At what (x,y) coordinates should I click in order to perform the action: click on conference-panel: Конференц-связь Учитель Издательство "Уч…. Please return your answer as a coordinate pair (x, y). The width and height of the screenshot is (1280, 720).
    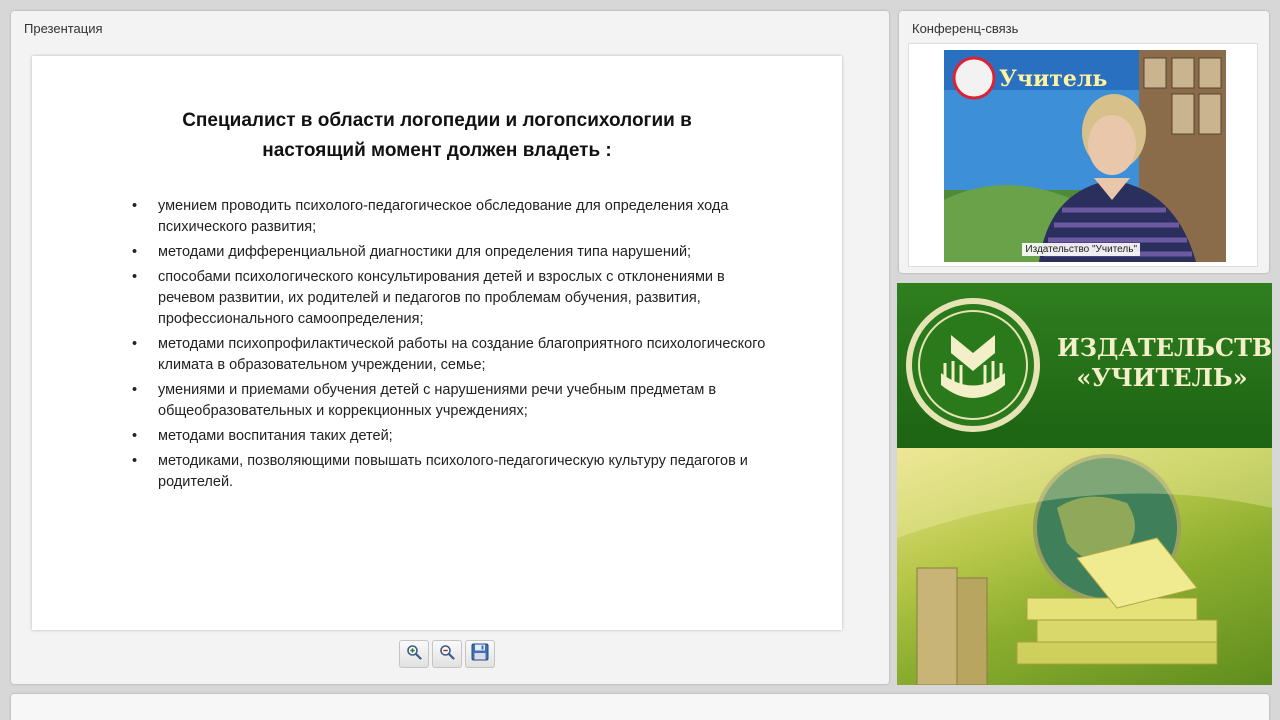
    Looking at the image, I should click on (1084, 142).